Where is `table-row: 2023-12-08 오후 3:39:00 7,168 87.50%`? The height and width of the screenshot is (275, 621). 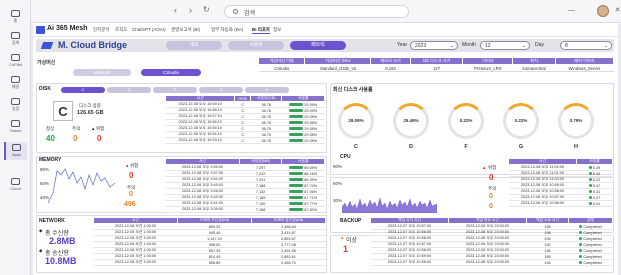 table-row: 2023-12-08 오후 3:39:00 7,168 87.50% is located at coordinates (245, 209).